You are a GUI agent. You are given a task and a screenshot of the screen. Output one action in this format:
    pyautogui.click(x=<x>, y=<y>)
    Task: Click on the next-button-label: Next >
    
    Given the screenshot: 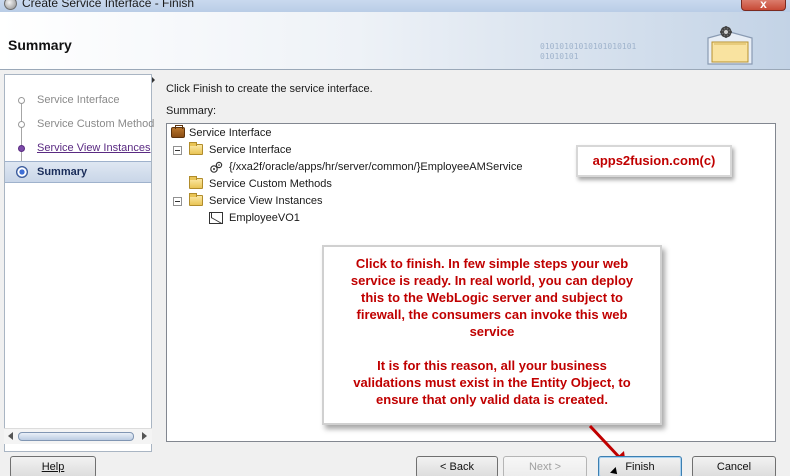 What is the action you would take?
    pyautogui.click(x=545, y=467)
    